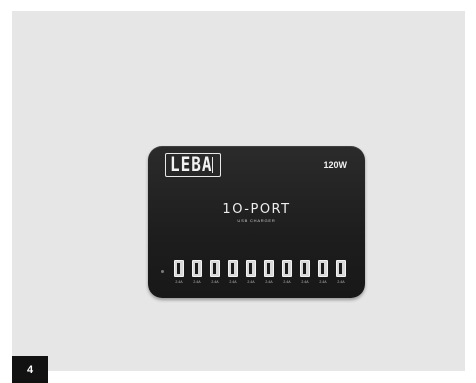 The image size is (476, 383). Describe the element at coordinates (215, 165) in the screenshot. I see `brand-logo-side-mark` at that location.